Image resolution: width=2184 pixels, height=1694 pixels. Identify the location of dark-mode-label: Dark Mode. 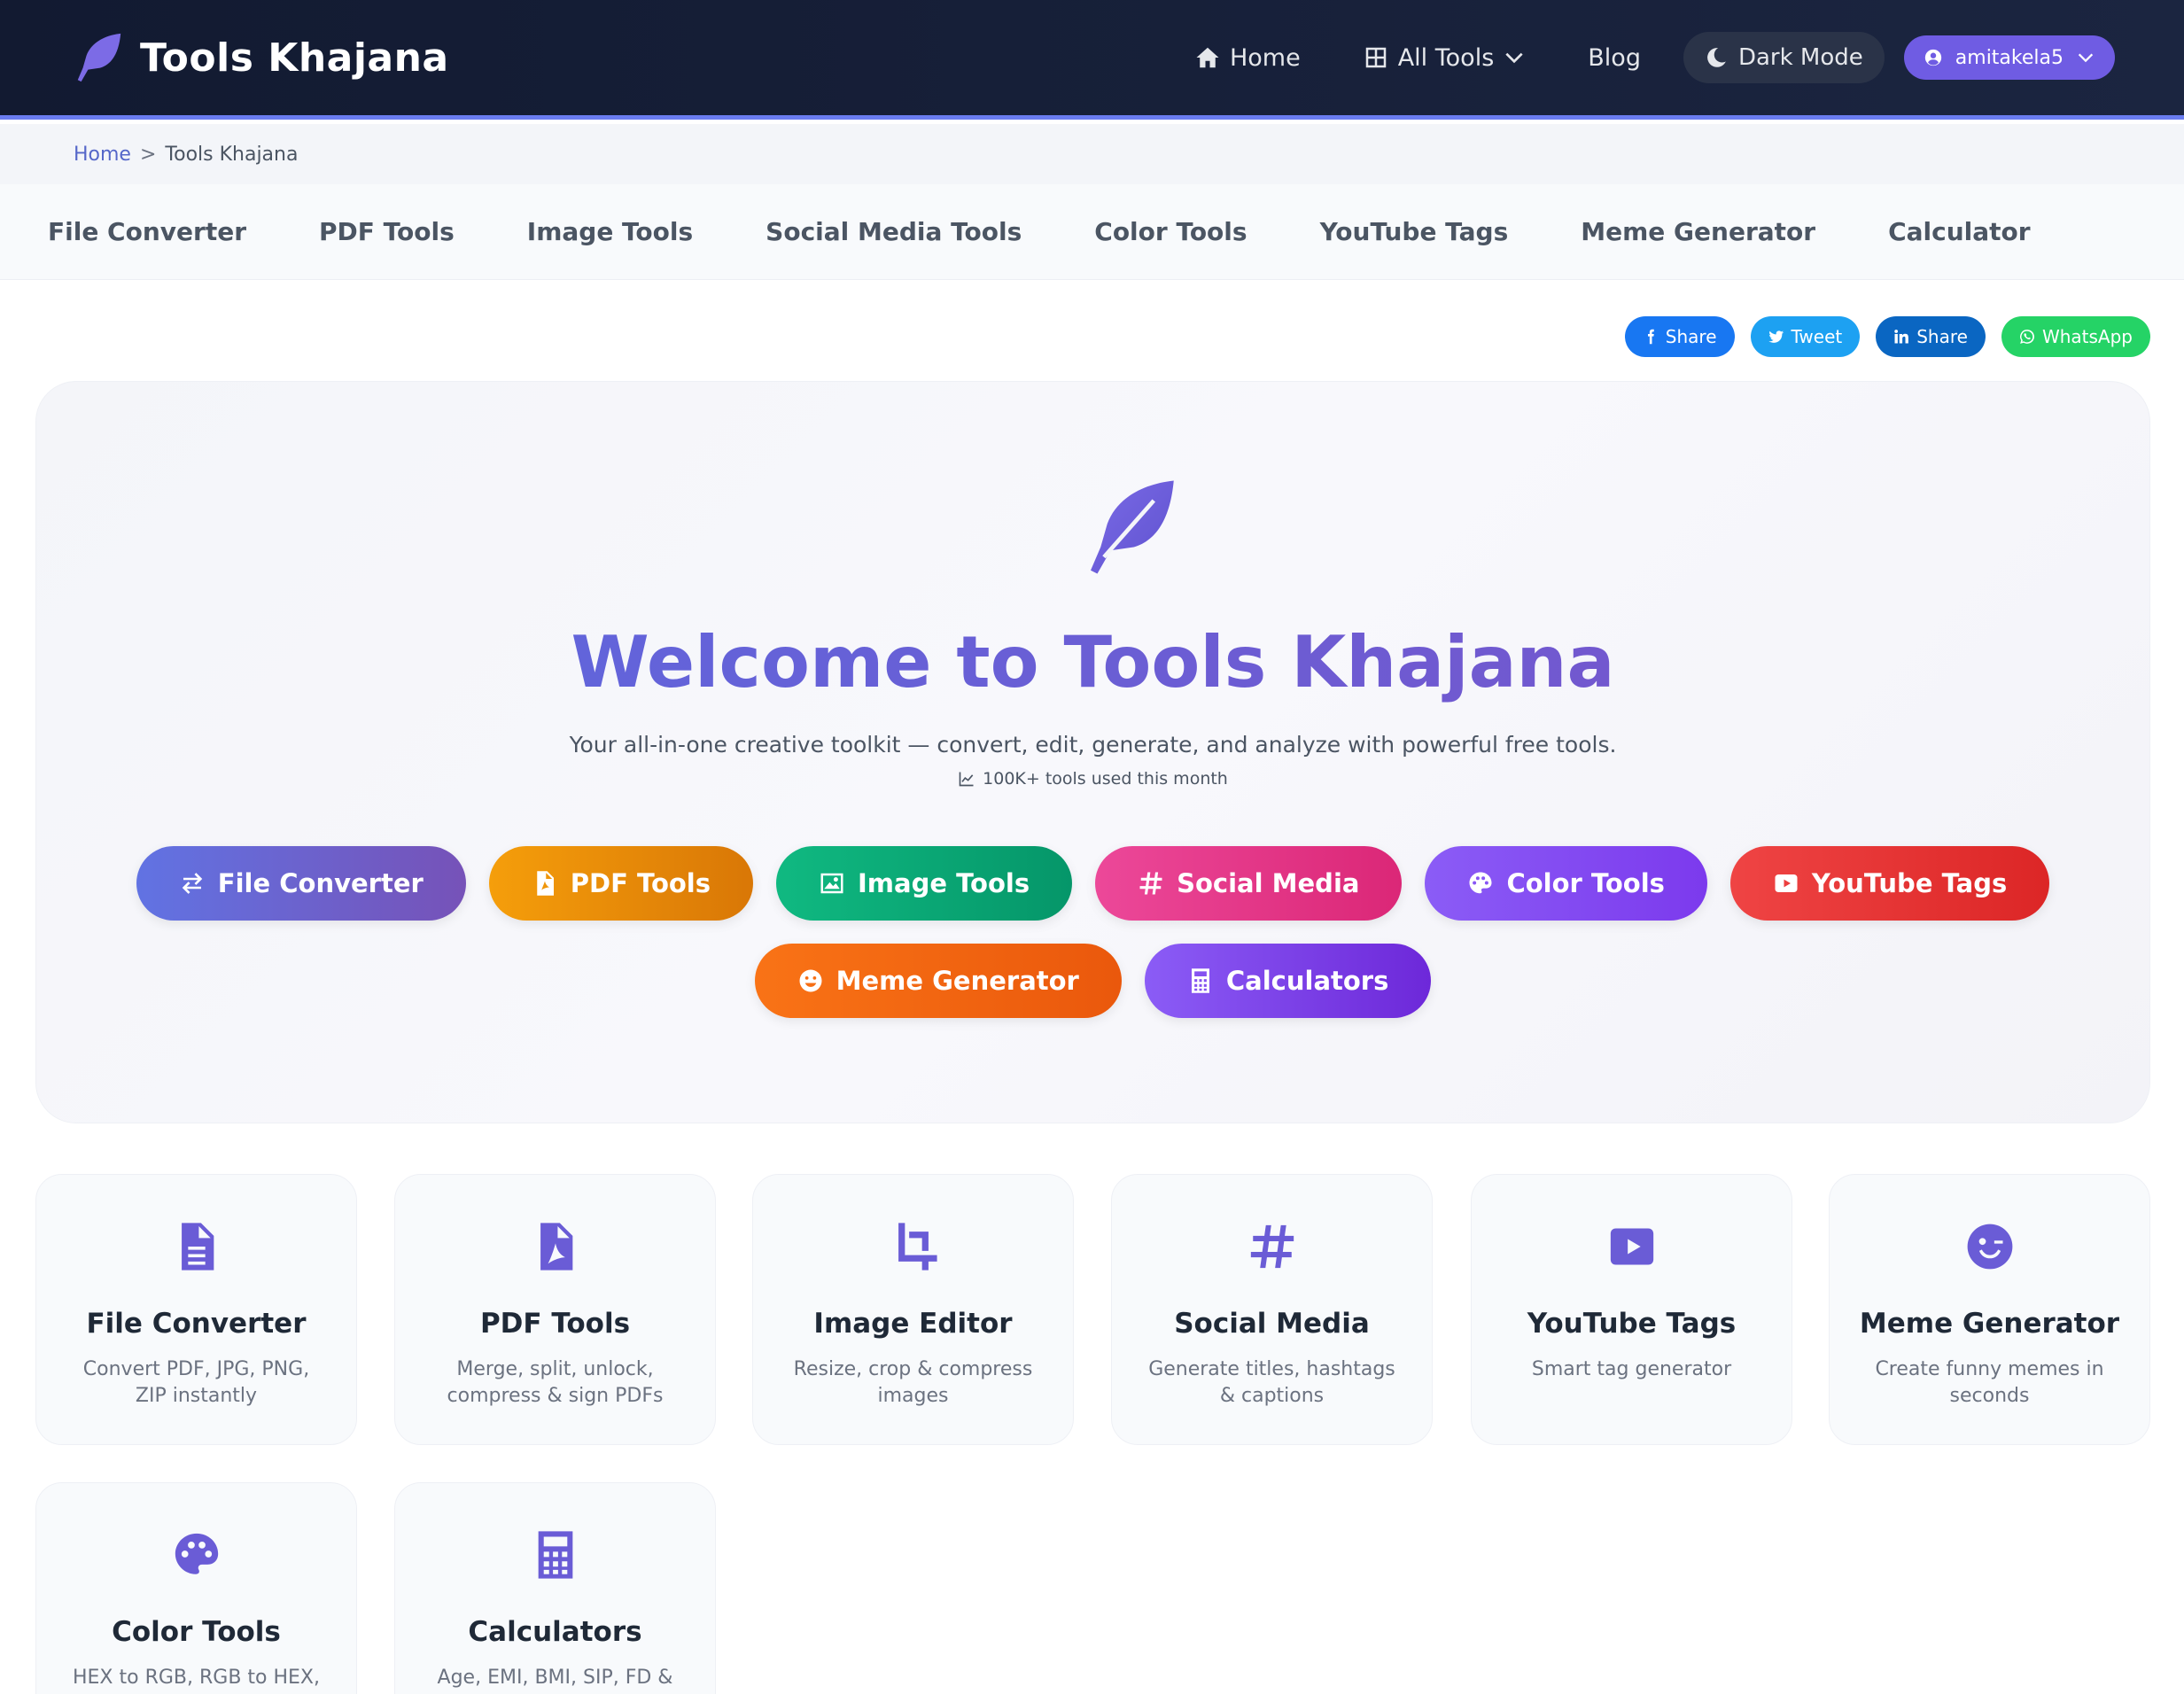
(1800, 57).